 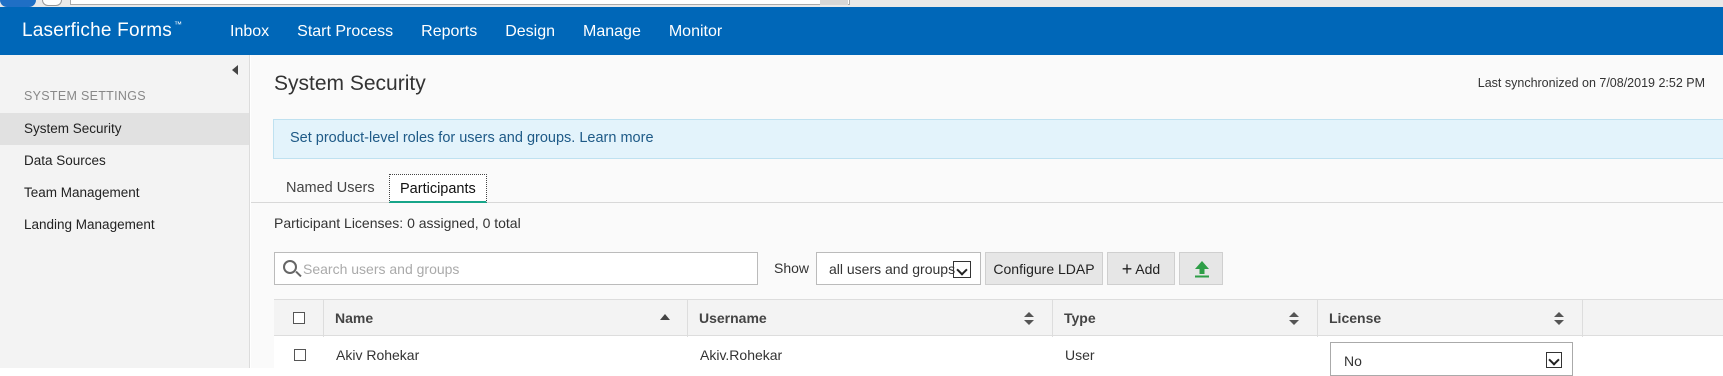 What do you see at coordinates (1044, 268) in the screenshot?
I see `configure-ldap-button: Configure LDAP` at bounding box center [1044, 268].